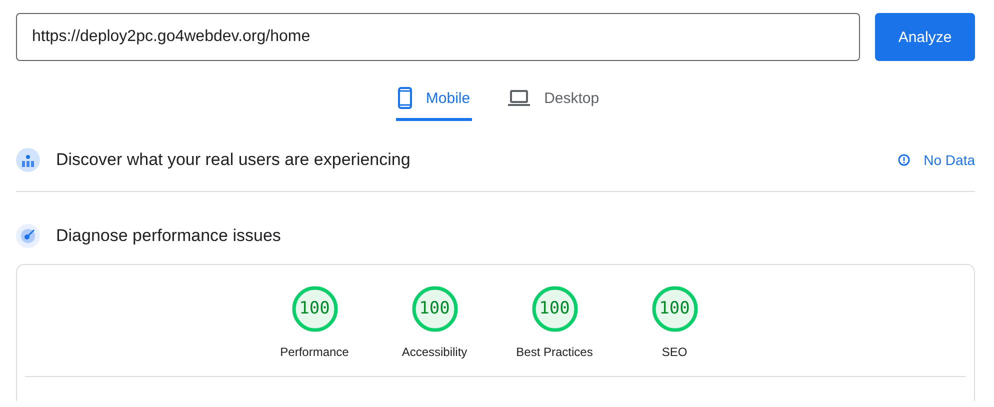 The height and width of the screenshot is (407, 994). I want to click on score-label: SEO, so click(675, 352).